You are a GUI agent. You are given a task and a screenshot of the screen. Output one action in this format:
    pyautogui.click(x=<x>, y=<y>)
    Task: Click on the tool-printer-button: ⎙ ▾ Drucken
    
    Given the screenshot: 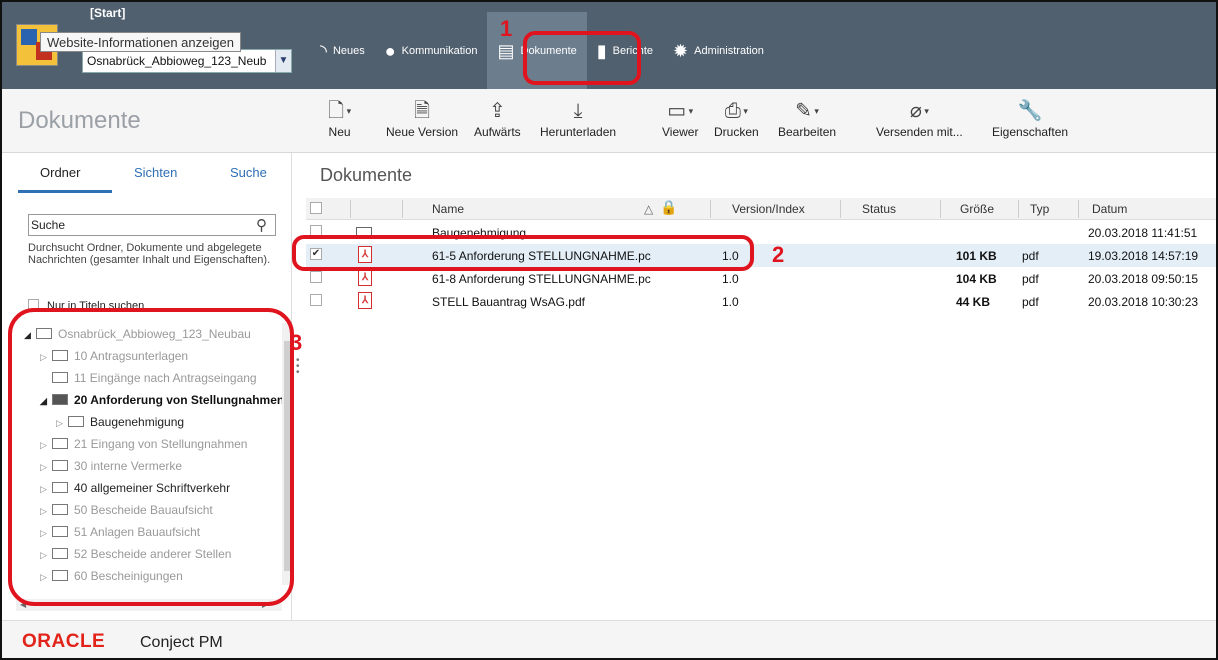 What is the action you would take?
    pyautogui.click(x=736, y=118)
    